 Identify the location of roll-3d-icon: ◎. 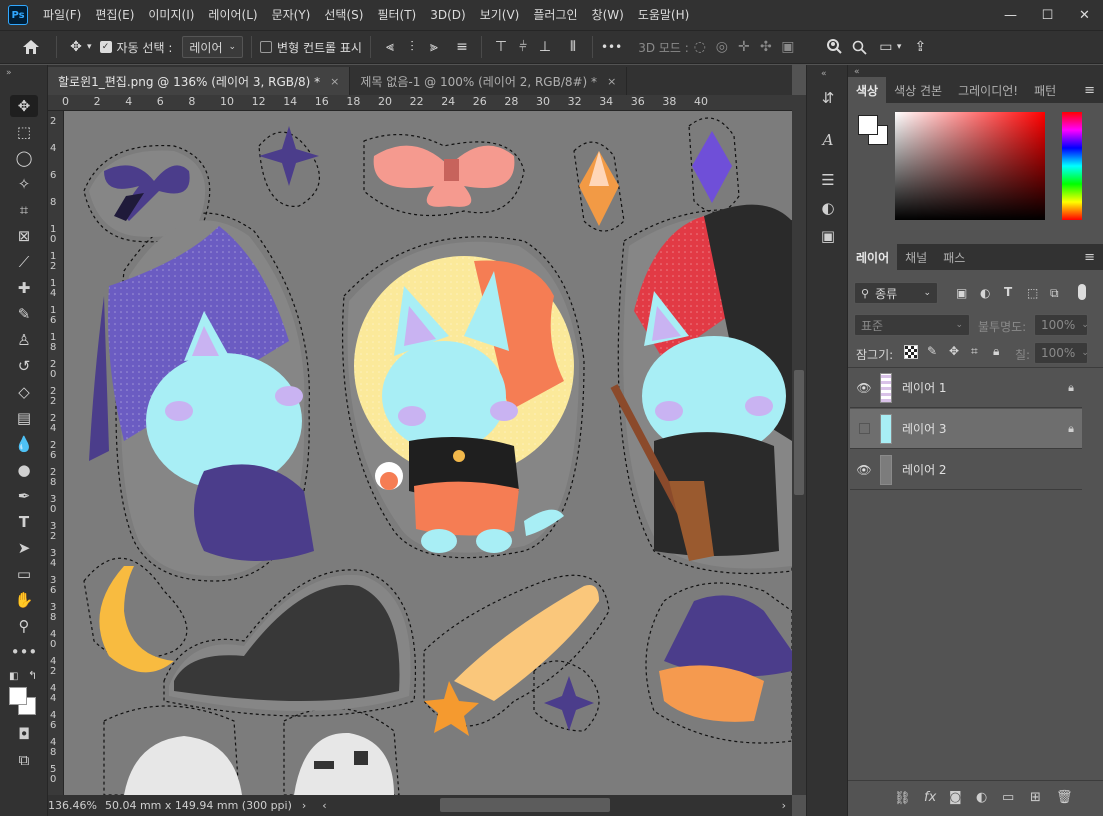
(722, 47).